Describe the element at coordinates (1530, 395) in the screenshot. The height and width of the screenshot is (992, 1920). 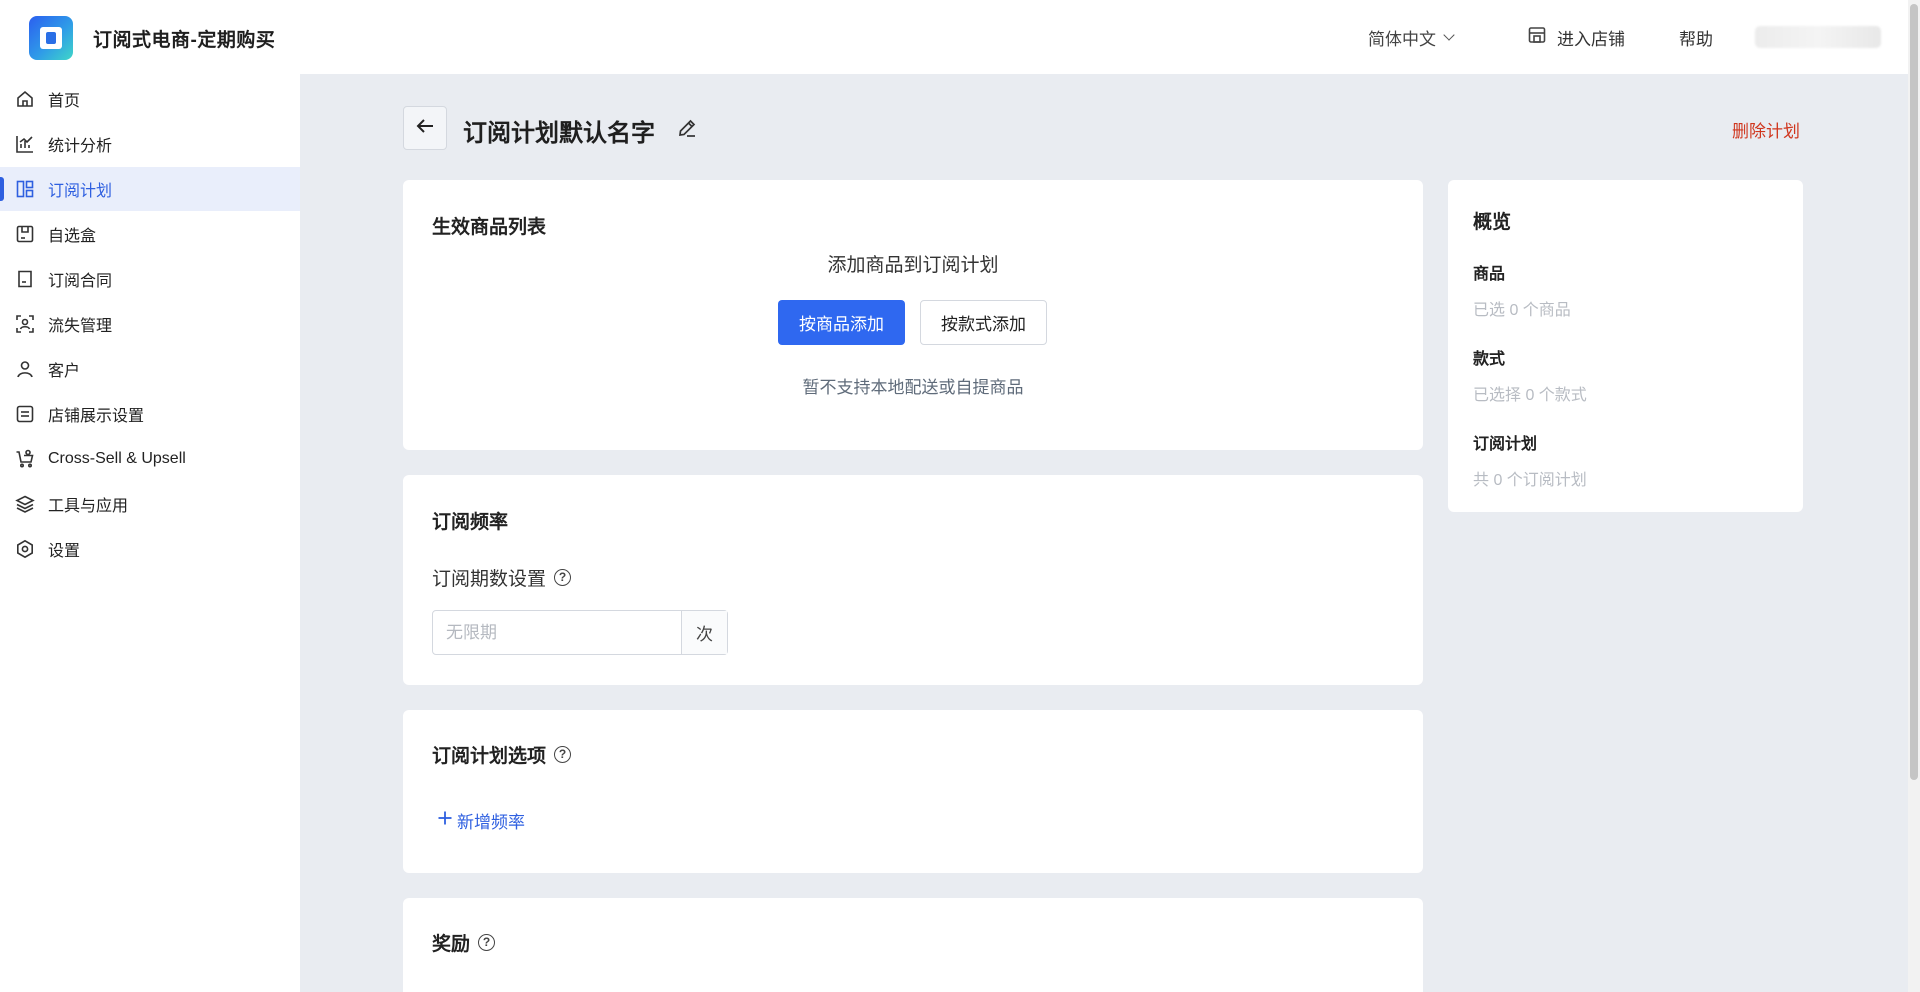
I see `overview-variants-value: 已选择 0 个款式` at that location.